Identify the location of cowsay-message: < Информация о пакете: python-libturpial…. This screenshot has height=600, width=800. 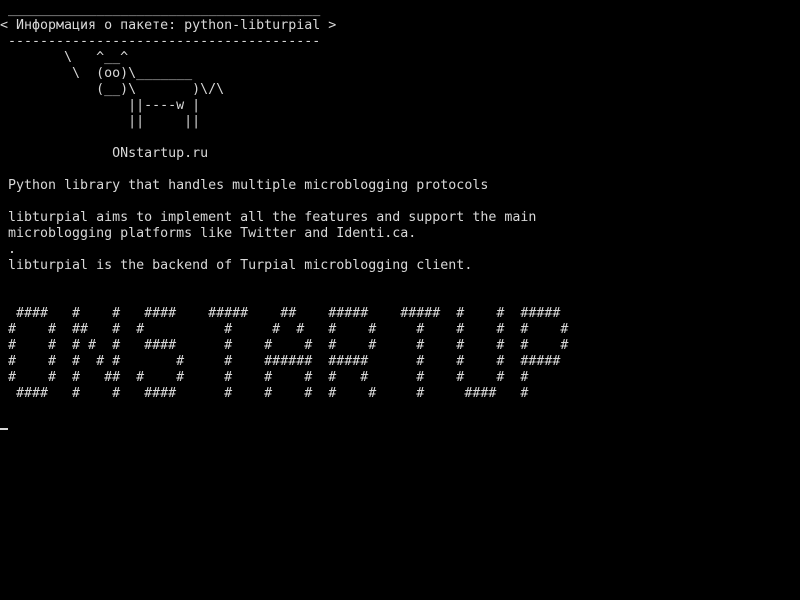
(168, 25).